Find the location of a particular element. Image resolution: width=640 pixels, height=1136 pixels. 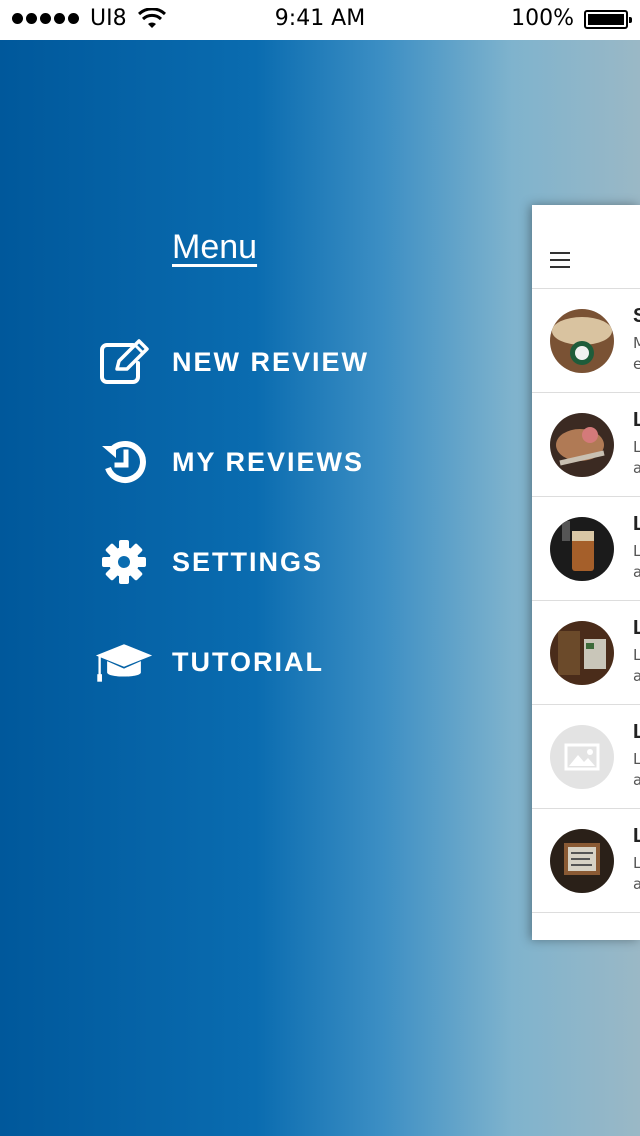

menu-item-new-review: NEW REVIEW is located at coordinates (264, 362).